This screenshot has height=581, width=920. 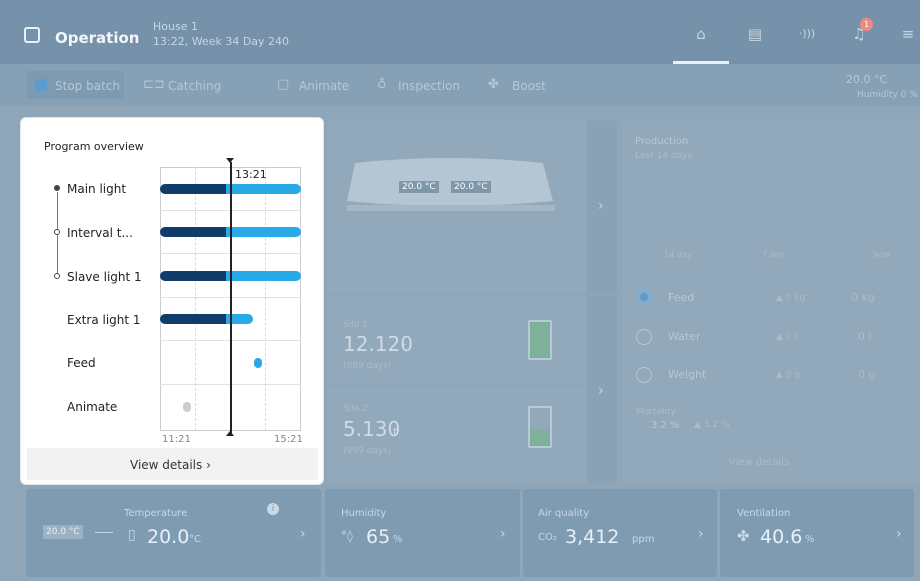 I want to click on production-row-delta: ▲ 0 kg, so click(x=791, y=298).